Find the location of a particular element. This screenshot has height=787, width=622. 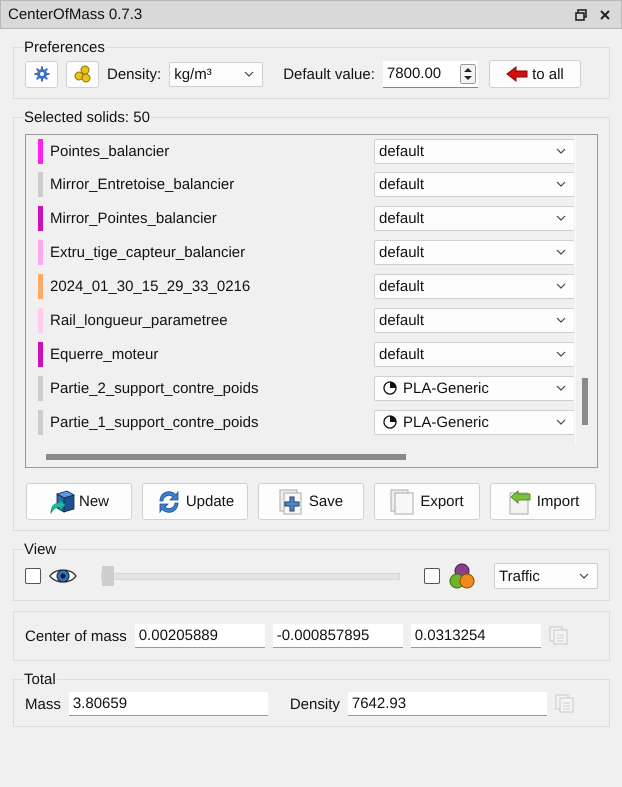

solid-name: Extru_tige_capteur_balancier is located at coordinates (147, 252).